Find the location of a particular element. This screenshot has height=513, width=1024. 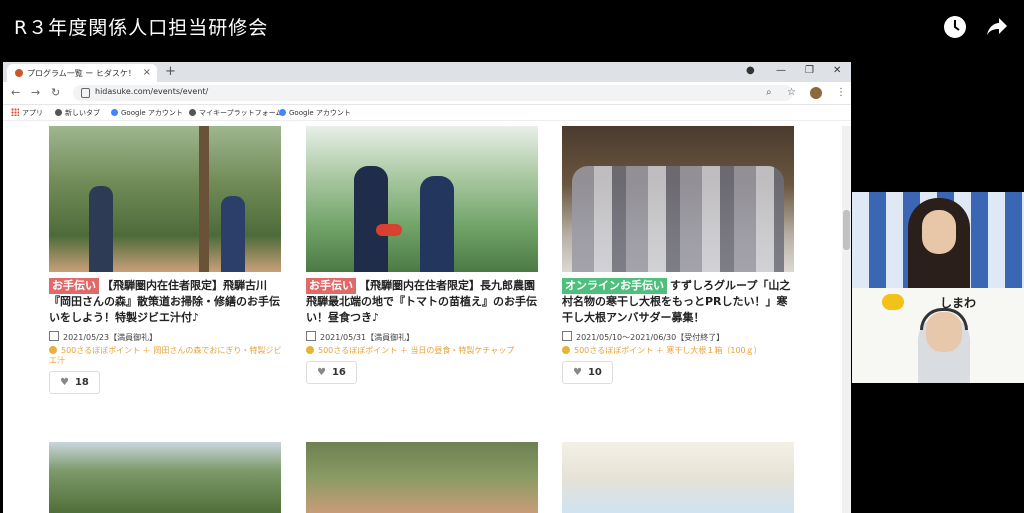

webcam-top-feed is located at coordinates (938, 240).